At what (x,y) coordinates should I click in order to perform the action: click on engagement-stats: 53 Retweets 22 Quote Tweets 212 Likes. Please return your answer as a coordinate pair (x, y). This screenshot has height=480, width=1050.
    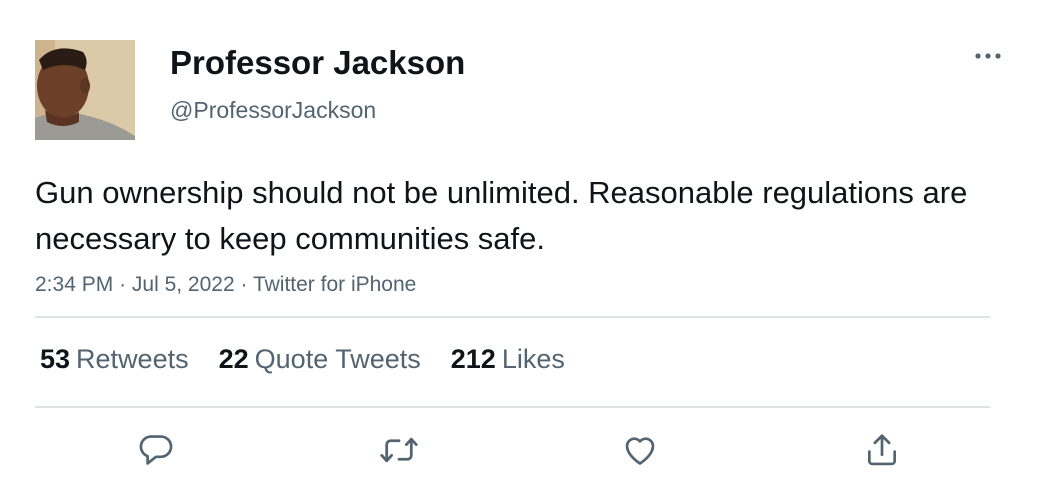
    Looking at the image, I should click on (317, 359).